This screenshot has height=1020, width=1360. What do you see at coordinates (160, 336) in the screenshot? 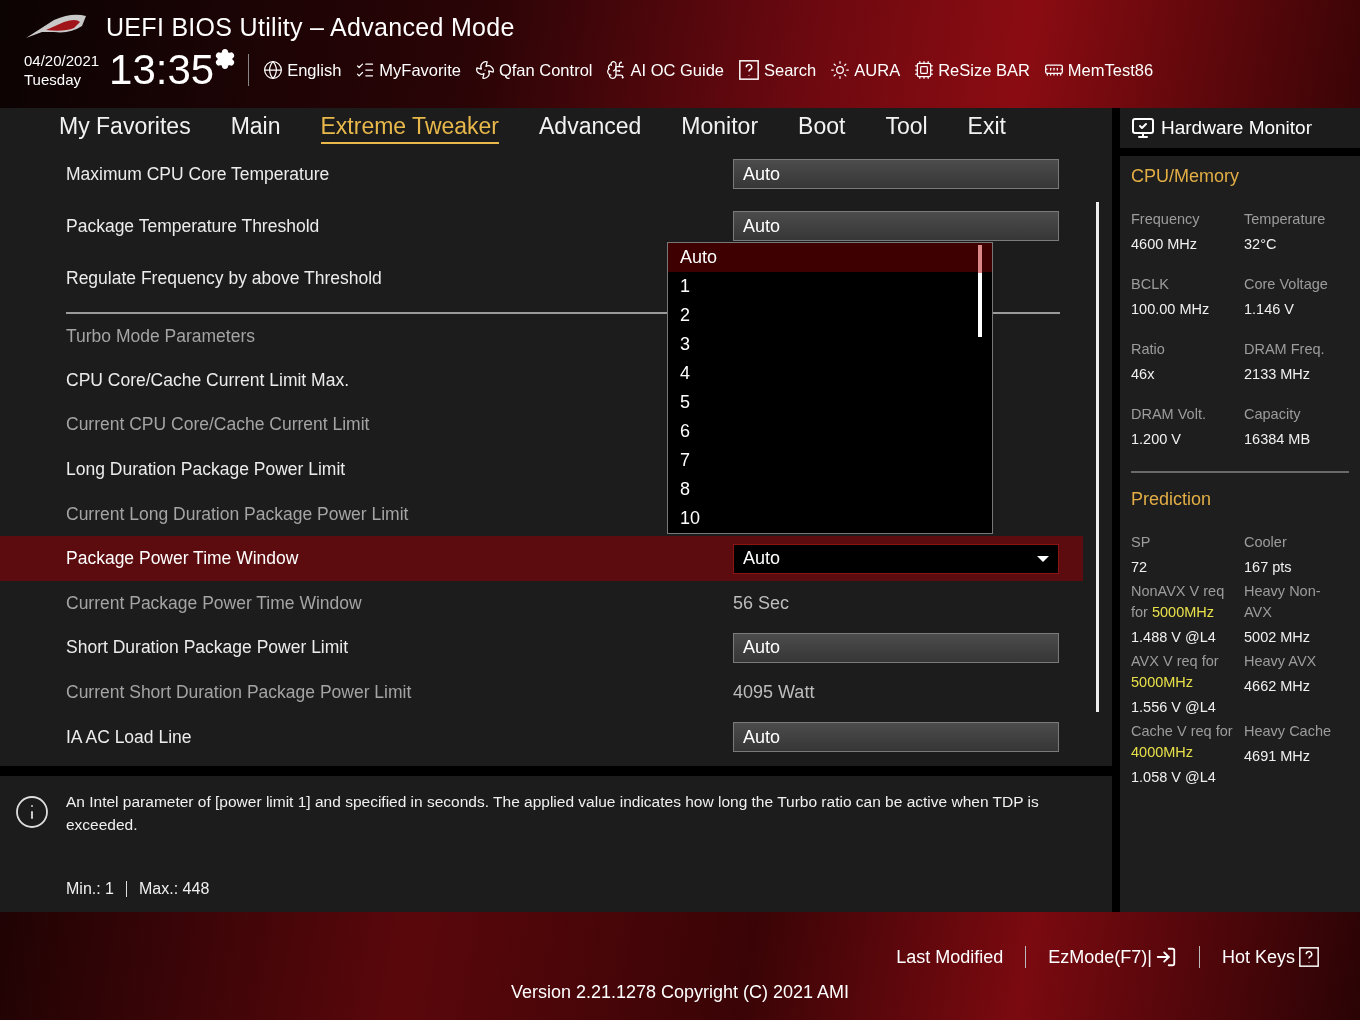
I see `section-heading: Turbo Mode Parameters` at bounding box center [160, 336].